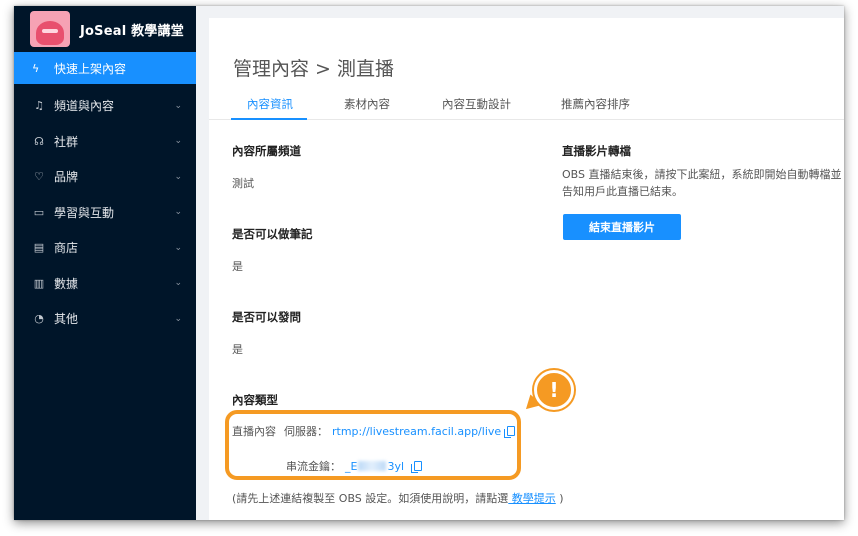 The height and width of the screenshot is (536, 858). I want to click on notes-value: 是, so click(237, 266).